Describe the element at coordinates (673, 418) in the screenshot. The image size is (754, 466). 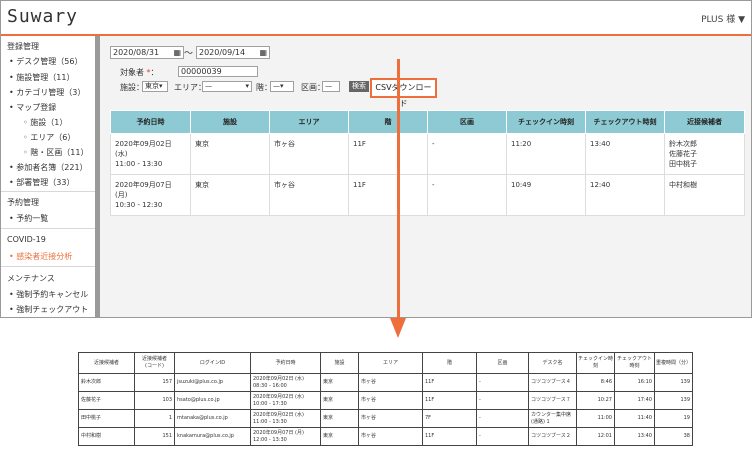
I see `export-cell: 19` at that location.